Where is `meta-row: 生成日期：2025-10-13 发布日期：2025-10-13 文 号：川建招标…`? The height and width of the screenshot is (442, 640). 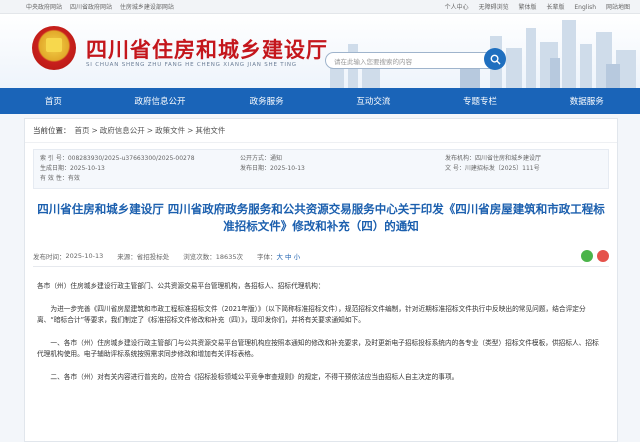 meta-row: 生成日期：2025-10-13 发布日期：2025-10-13 文 号：川建招标… is located at coordinates (321, 169).